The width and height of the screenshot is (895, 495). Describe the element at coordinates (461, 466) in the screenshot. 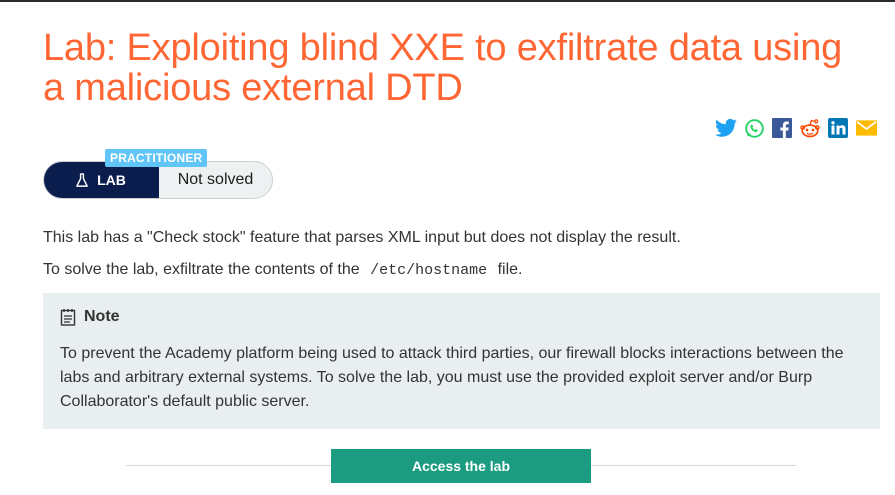

I see `access-lab-button: Access the lab` at that location.